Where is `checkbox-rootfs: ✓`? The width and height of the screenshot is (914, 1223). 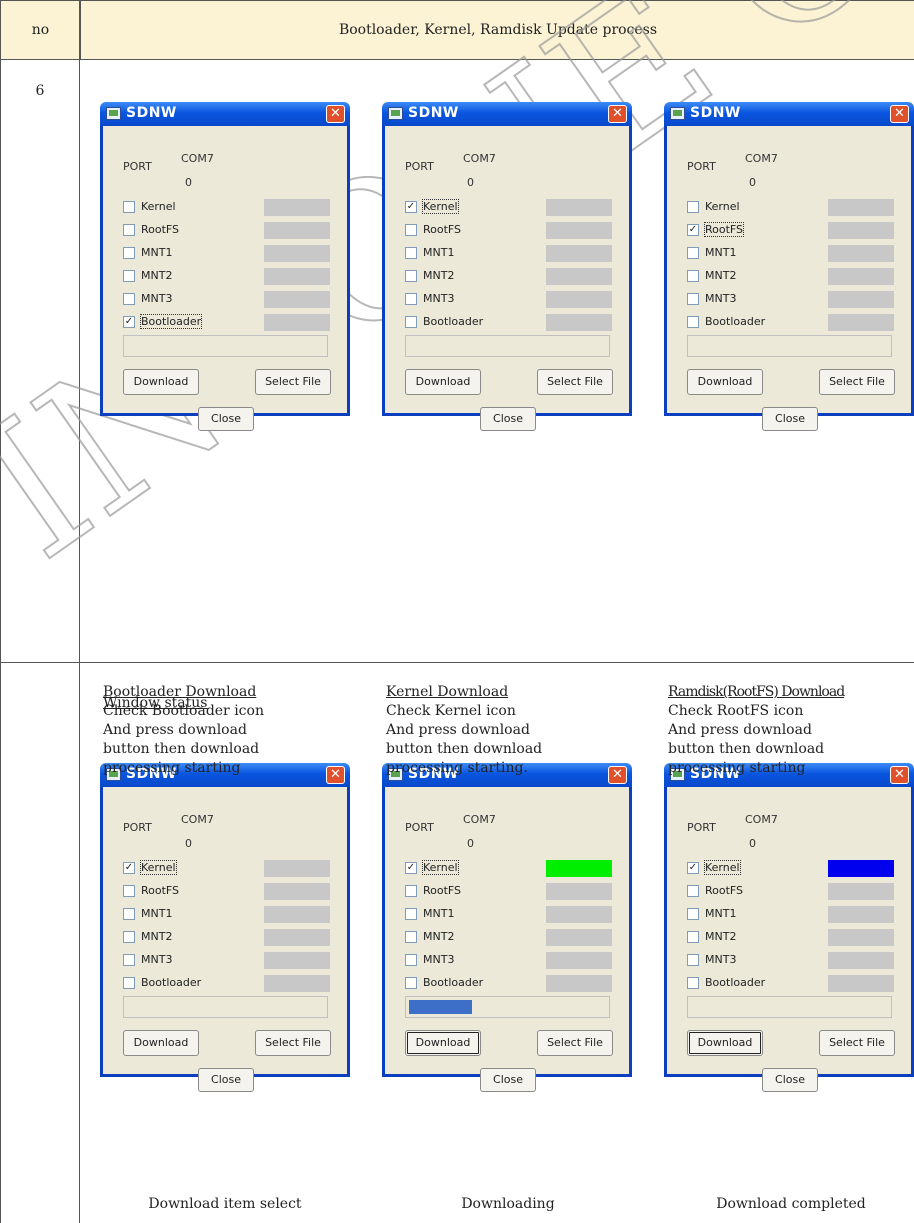 checkbox-rootfs: ✓ is located at coordinates (693, 230).